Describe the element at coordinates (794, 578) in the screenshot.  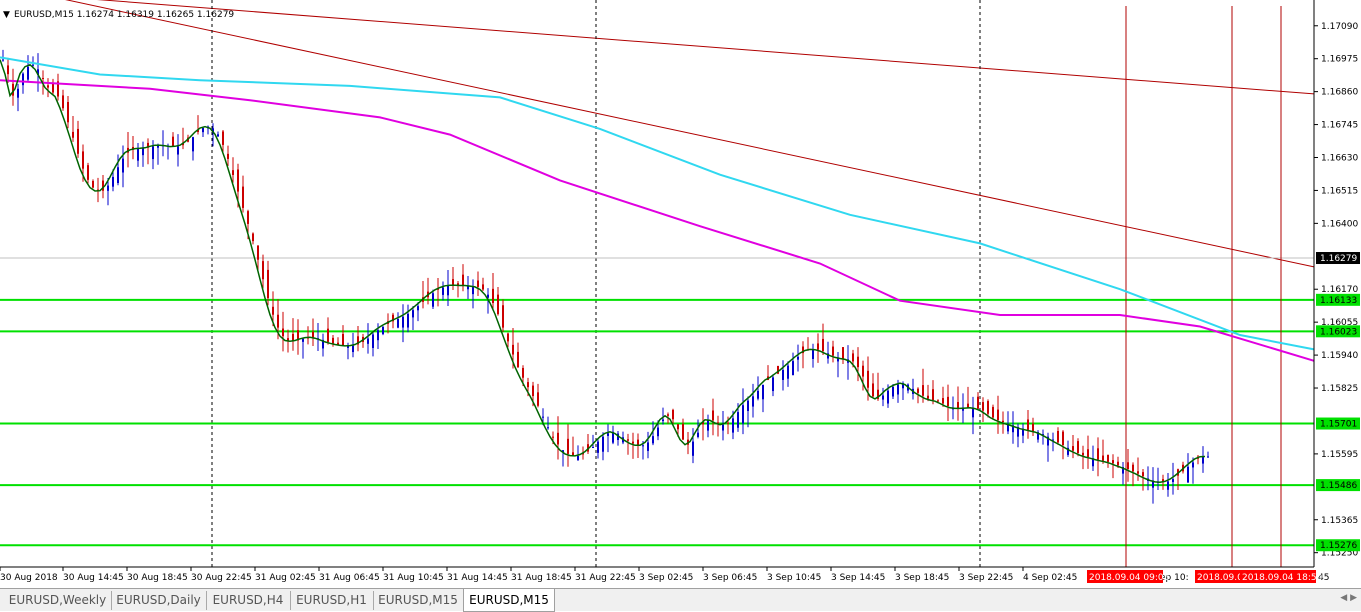
I see `time-tick-label: 3 Sep 10:45` at that location.